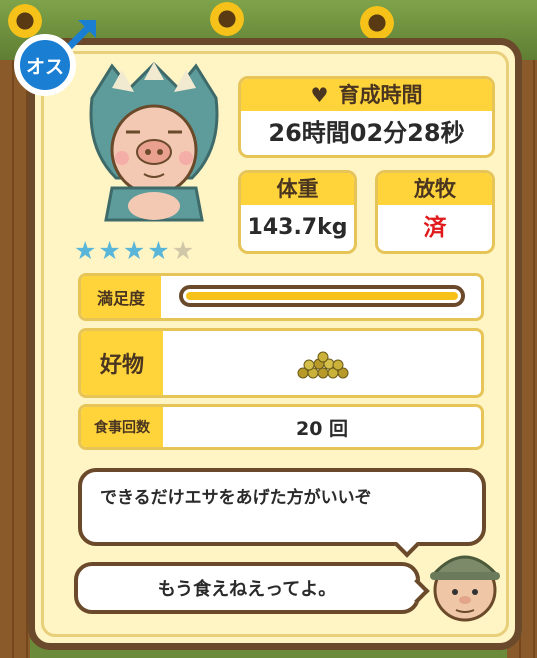 The image size is (537, 658). Describe the element at coordinates (297, 227) in the screenshot. I see `weight-value: 143.7kg` at that location.